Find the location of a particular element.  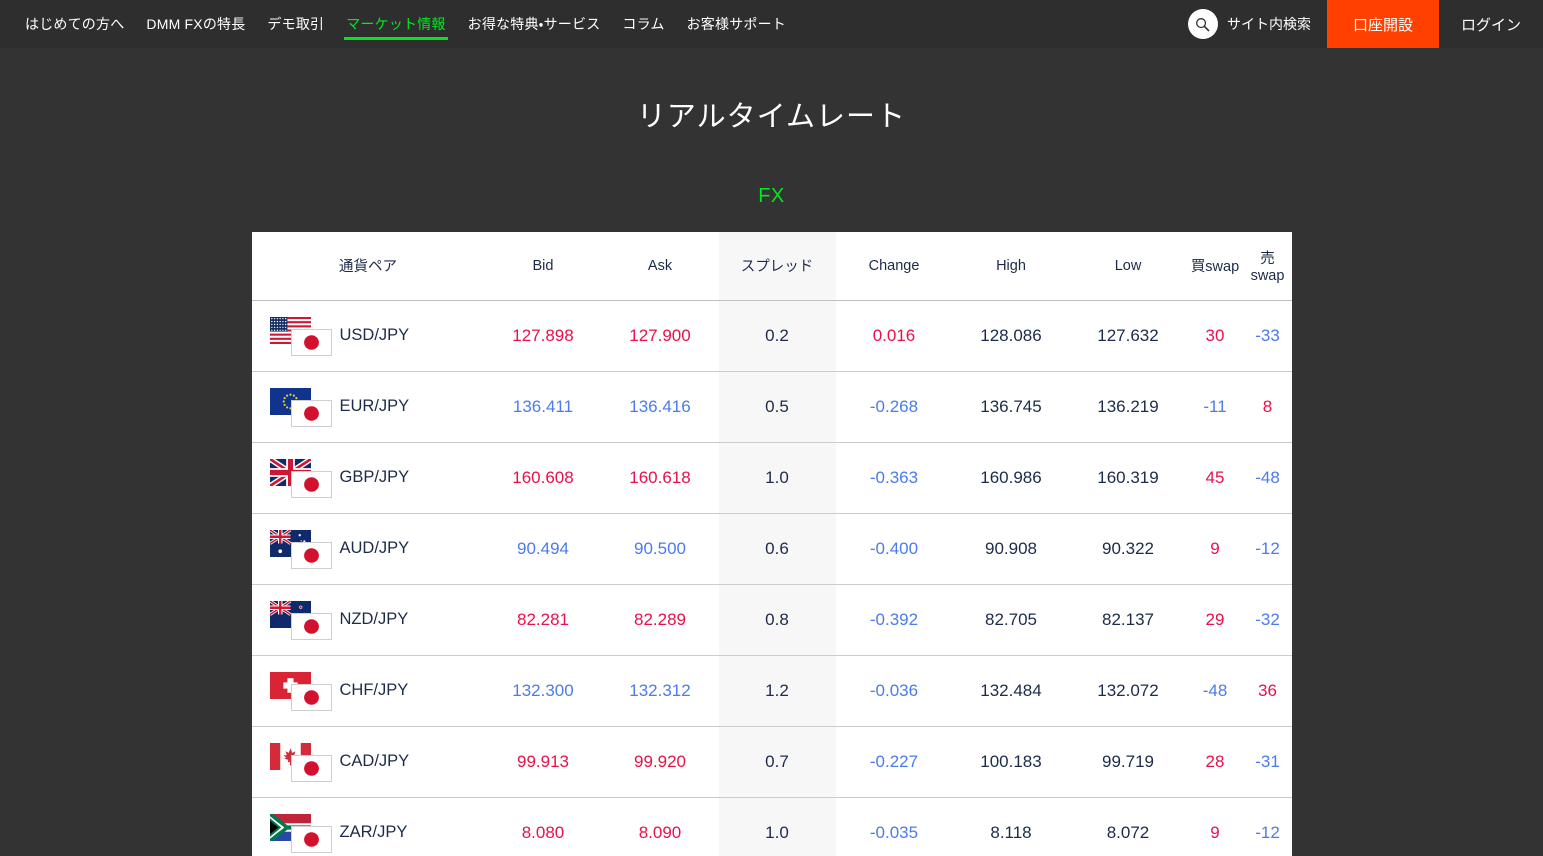

cell-low: 82.137 is located at coordinates (1128, 620).